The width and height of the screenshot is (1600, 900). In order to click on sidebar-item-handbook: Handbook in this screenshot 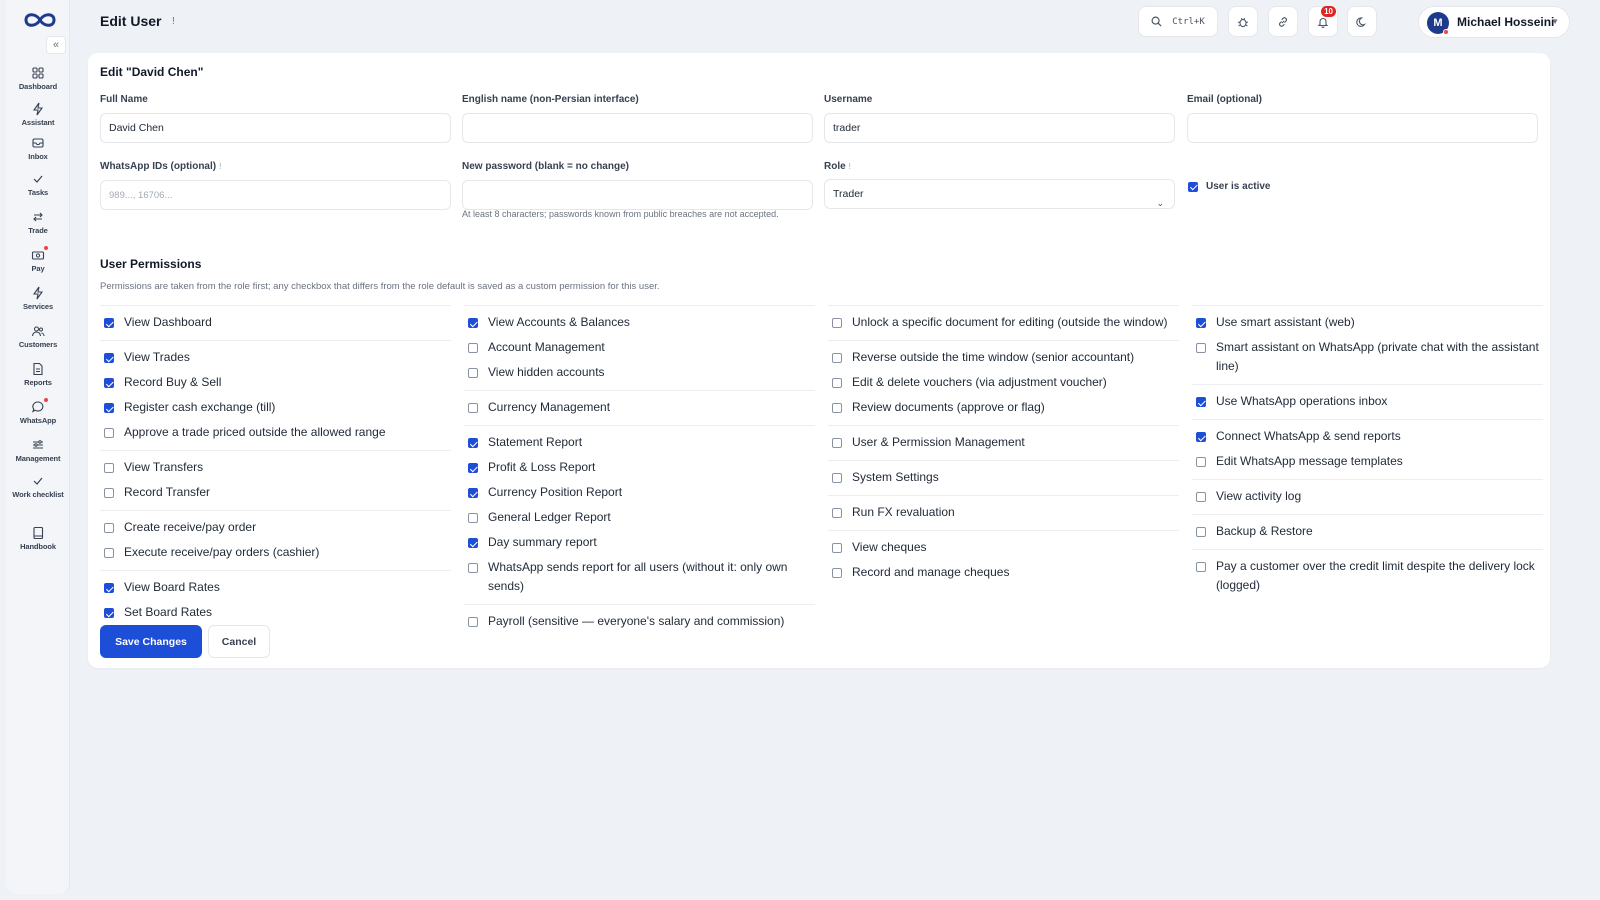, I will do `click(38, 538)`.